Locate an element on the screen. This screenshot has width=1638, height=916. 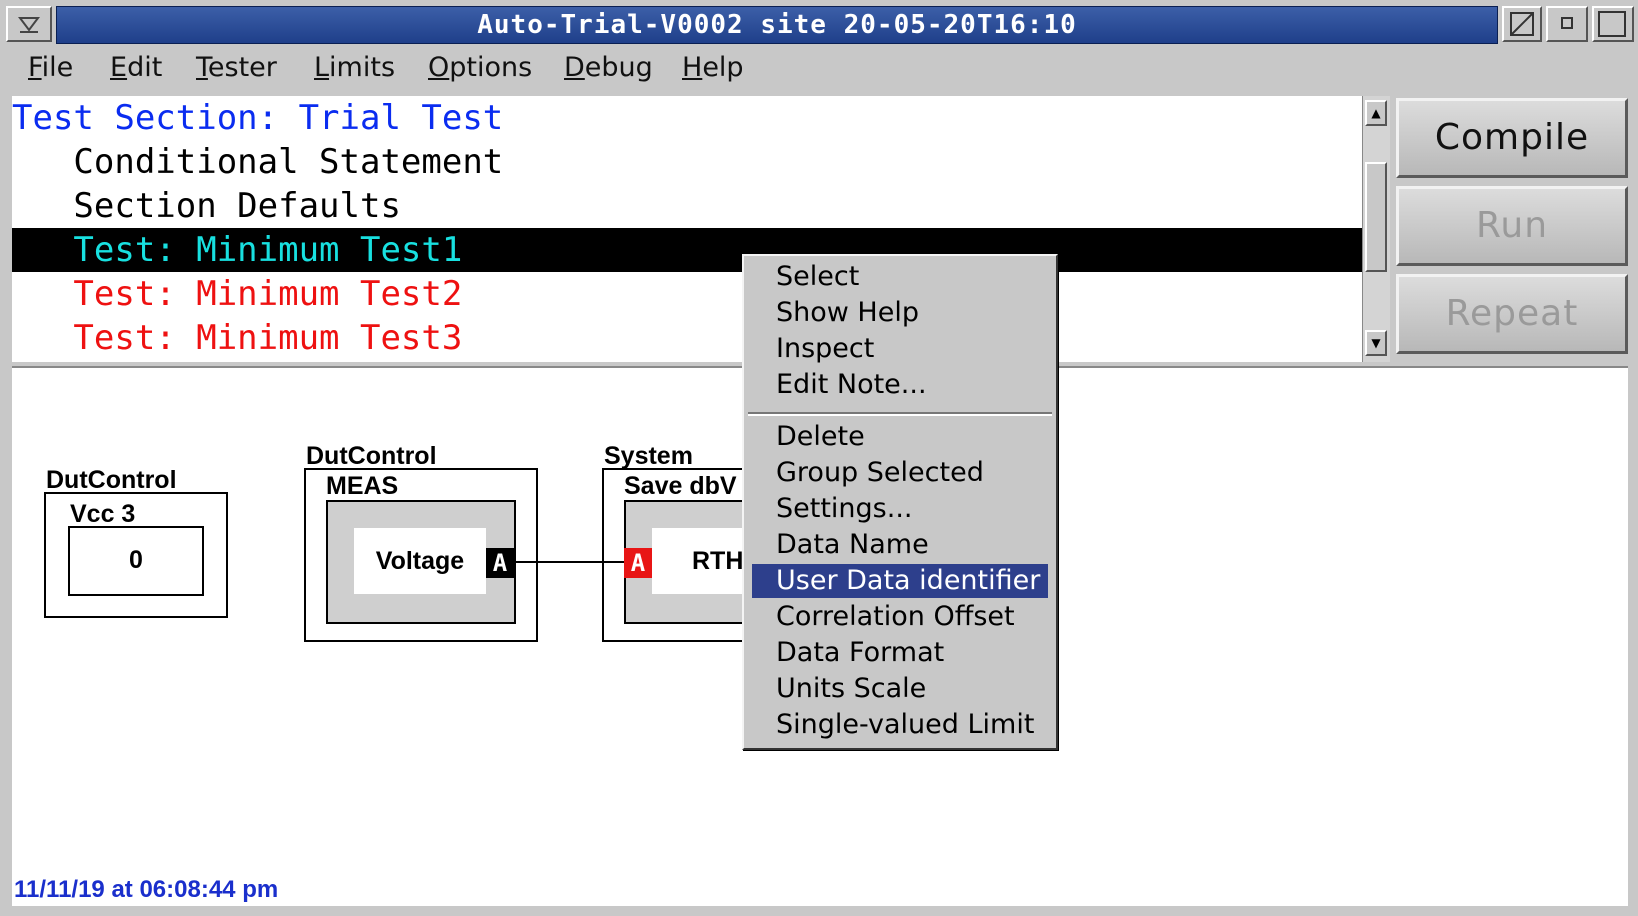
menu-edit: Edit is located at coordinates (136, 67).